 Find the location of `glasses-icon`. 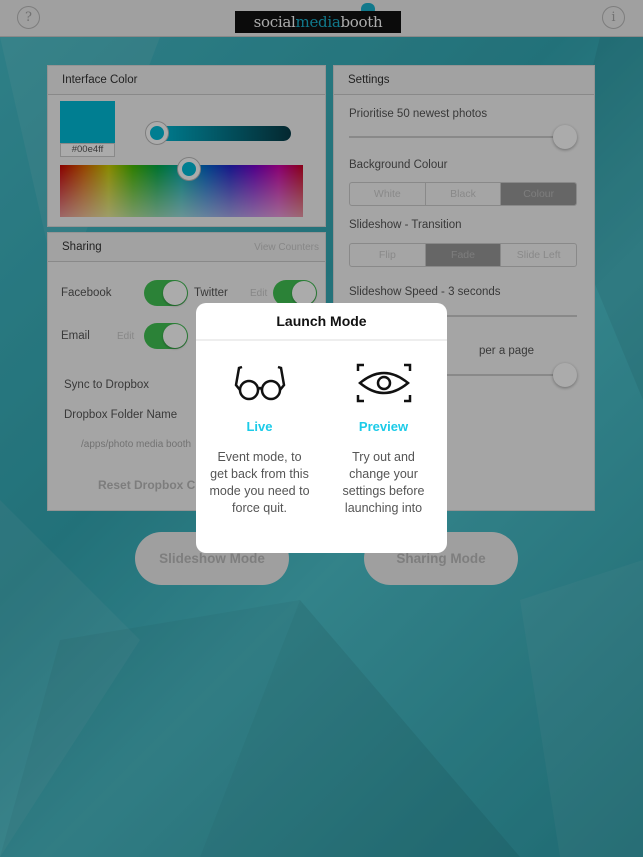

glasses-icon is located at coordinates (259, 383).